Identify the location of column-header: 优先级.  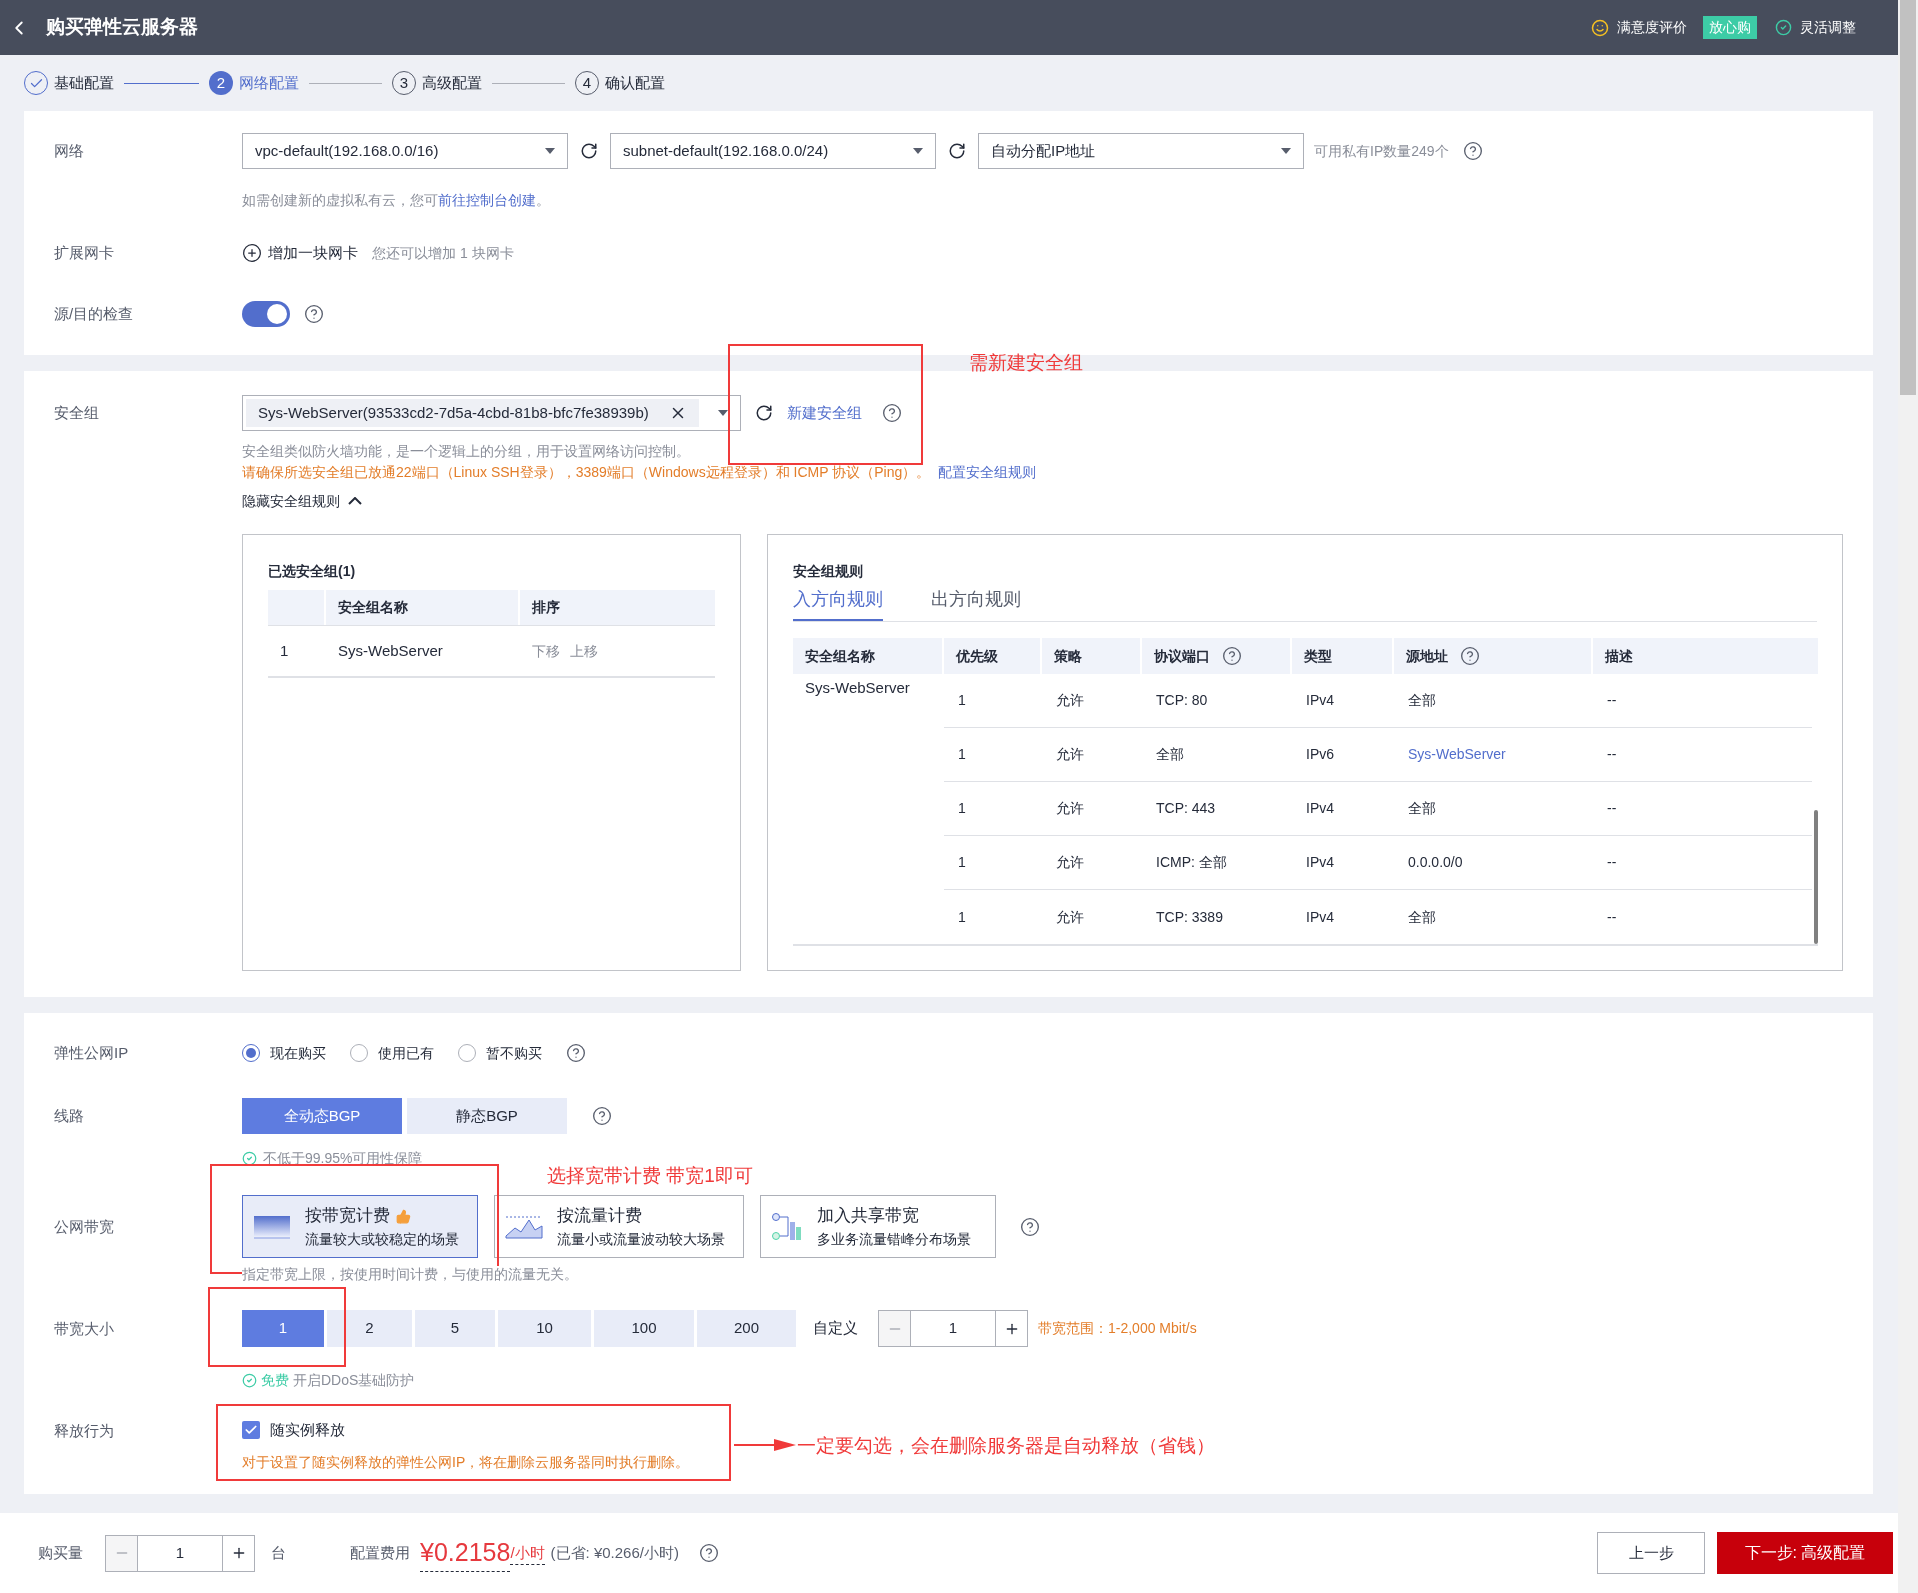
(977, 656).